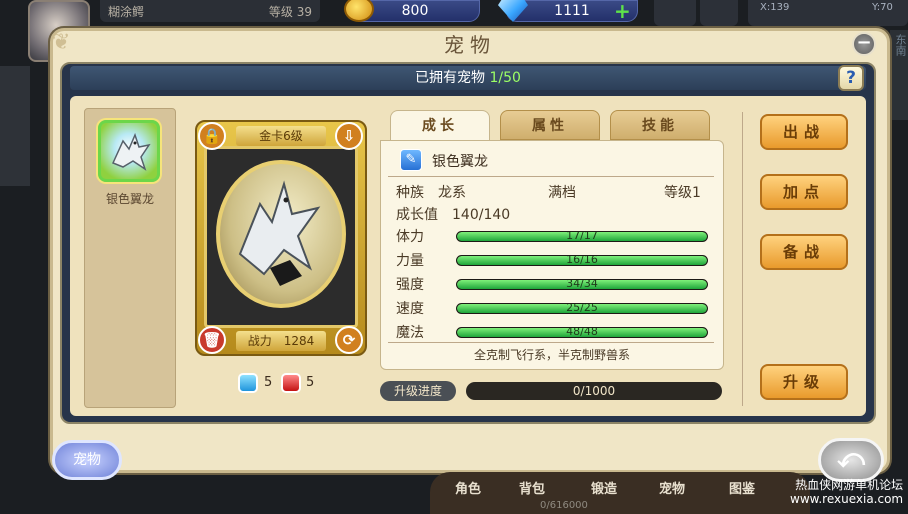 This screenshot has height=514, width=908. I want to click on stat-bar: 17/17, so click(582, 236).